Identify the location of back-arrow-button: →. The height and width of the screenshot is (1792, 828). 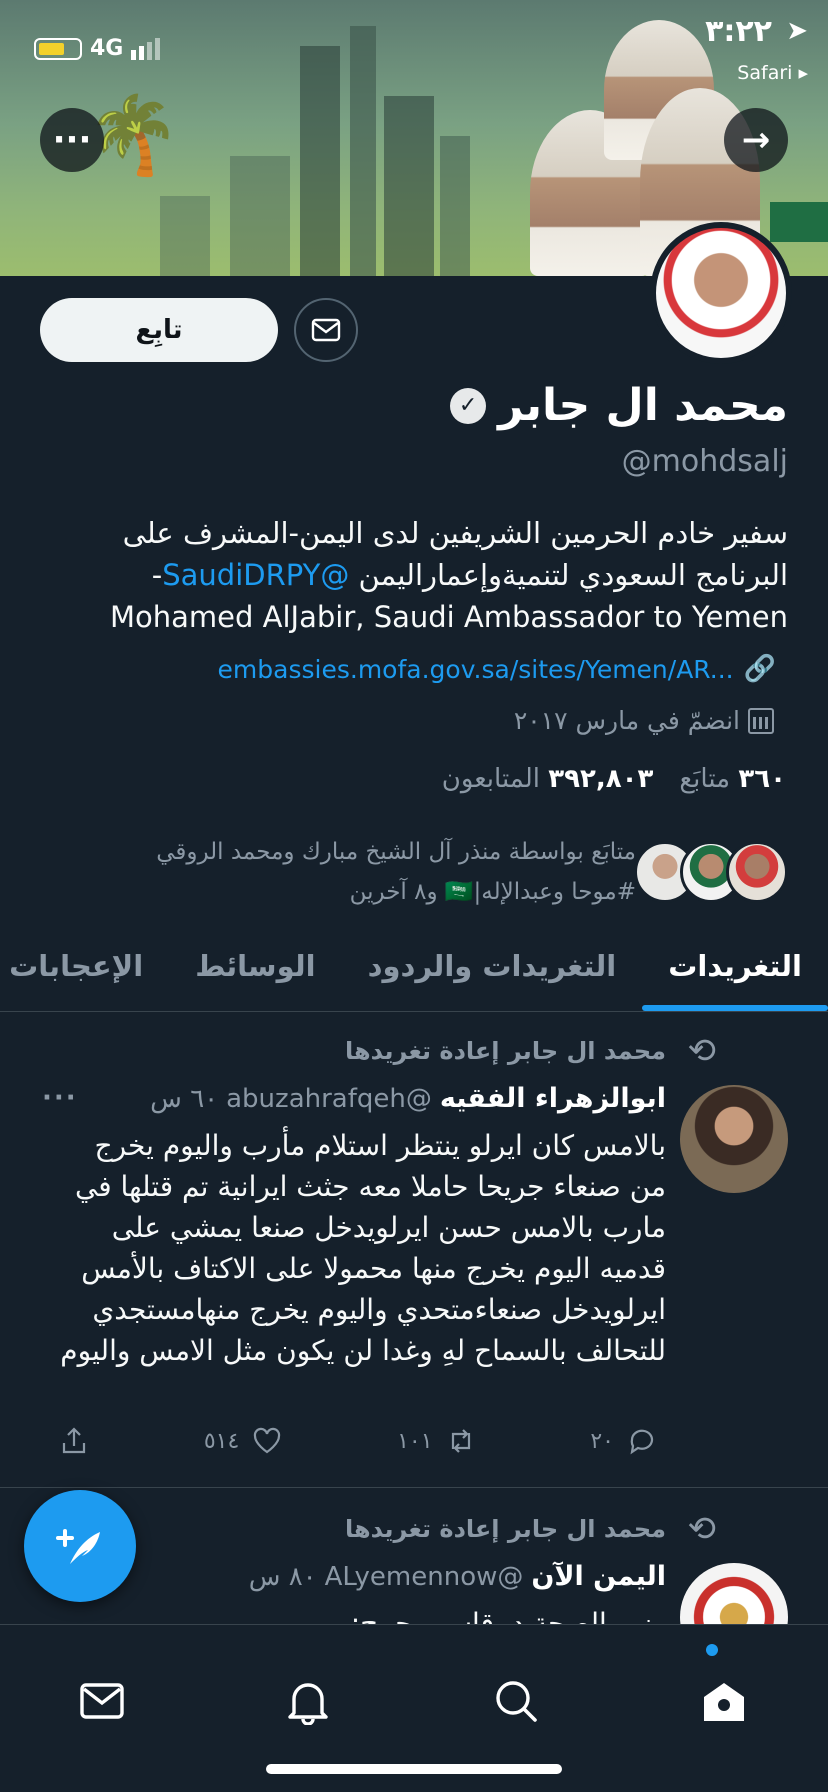
(756, 140).